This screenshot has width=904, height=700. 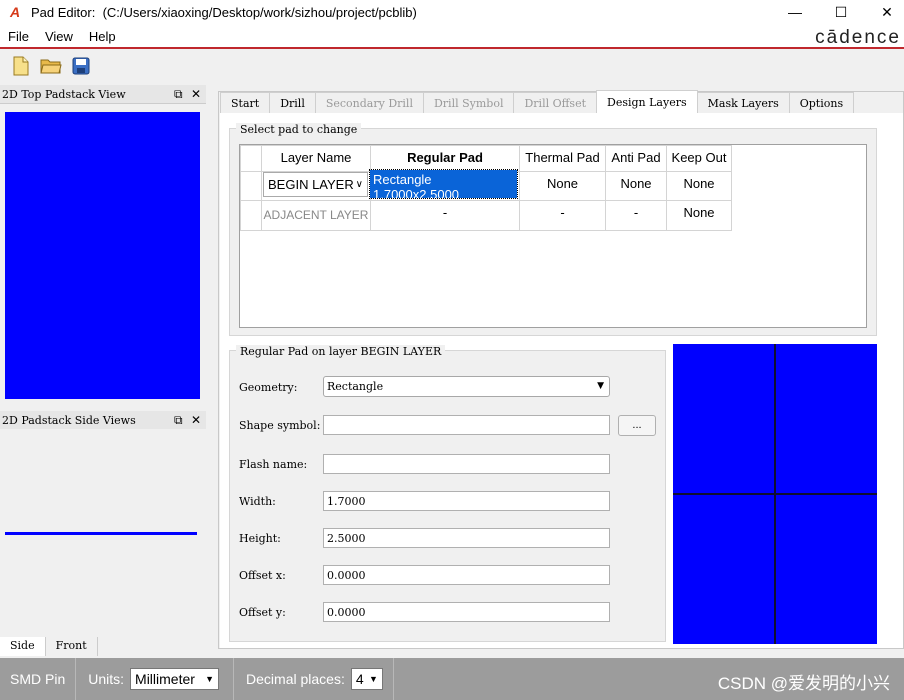 I want to click on tab-secondary-drill: Secondary Drill, so click(x=369, y=102).